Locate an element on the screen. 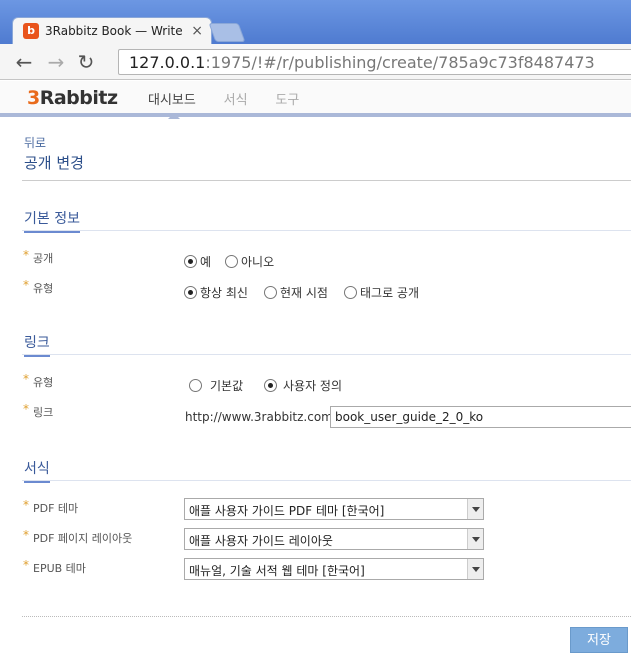 The height and width of the screenshot is (656, 631). app-logo: 3Rabbitz is located at coordinates (72, 98).